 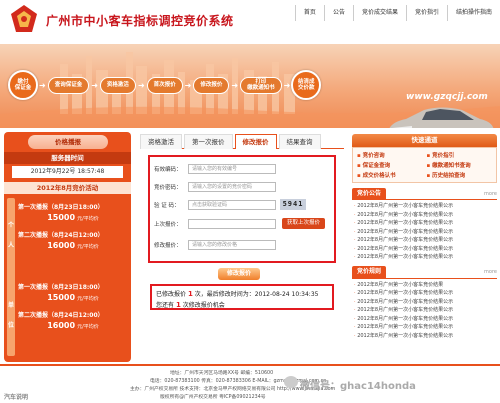 I want to click on tab-first-bid: 第一次报价, so click(x=208, y=141).